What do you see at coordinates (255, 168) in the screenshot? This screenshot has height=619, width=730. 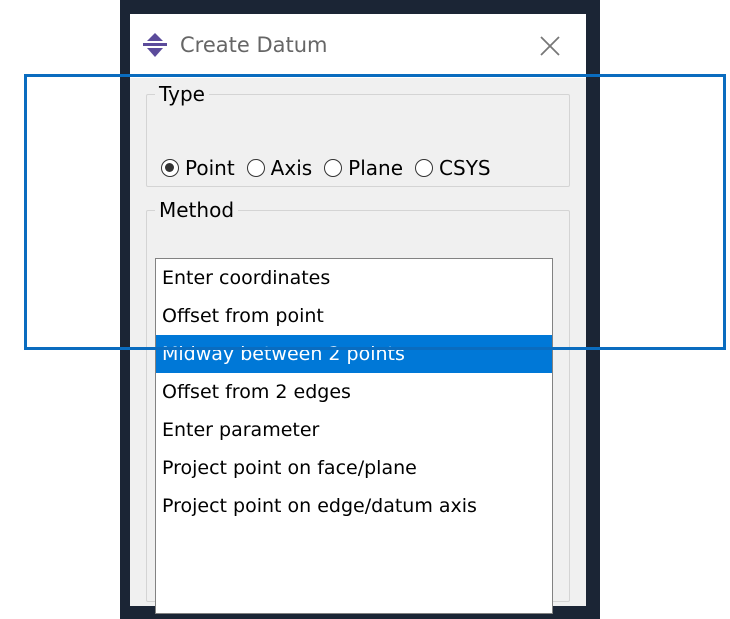 I see `radio-axis-circle` at bounding box center [255, 168].